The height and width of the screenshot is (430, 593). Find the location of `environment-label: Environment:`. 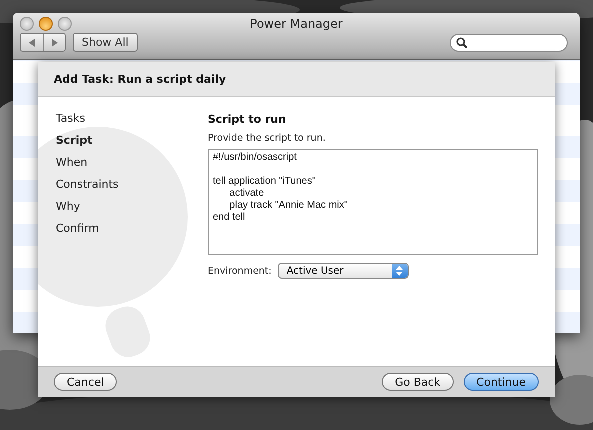

environment-label: Environment: is located at coordinates (240, 271).